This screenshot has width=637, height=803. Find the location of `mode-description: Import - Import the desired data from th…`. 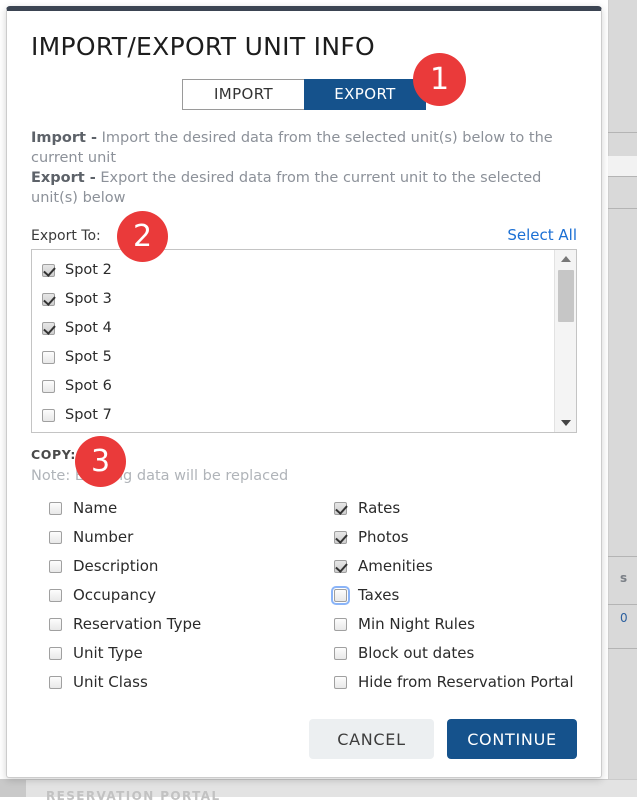

mode-description: Import - Import the desired data from th… is located at coordinates (304, 168).